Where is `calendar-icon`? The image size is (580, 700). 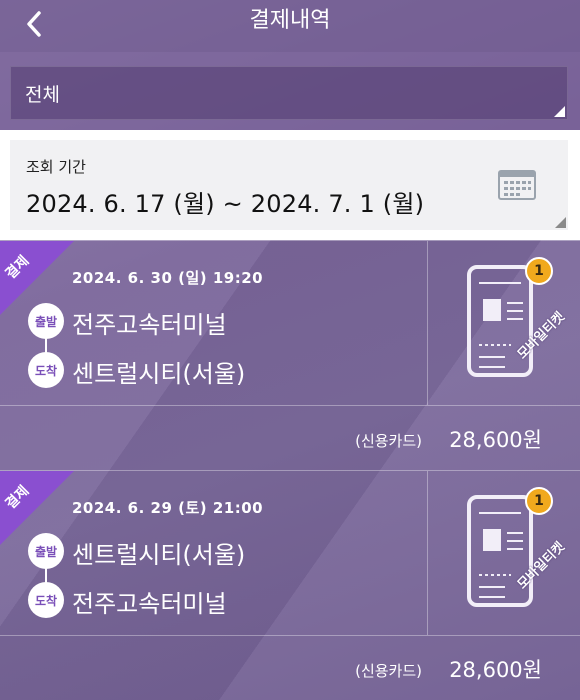
calendar-icon is located at coordinates (517, 184).